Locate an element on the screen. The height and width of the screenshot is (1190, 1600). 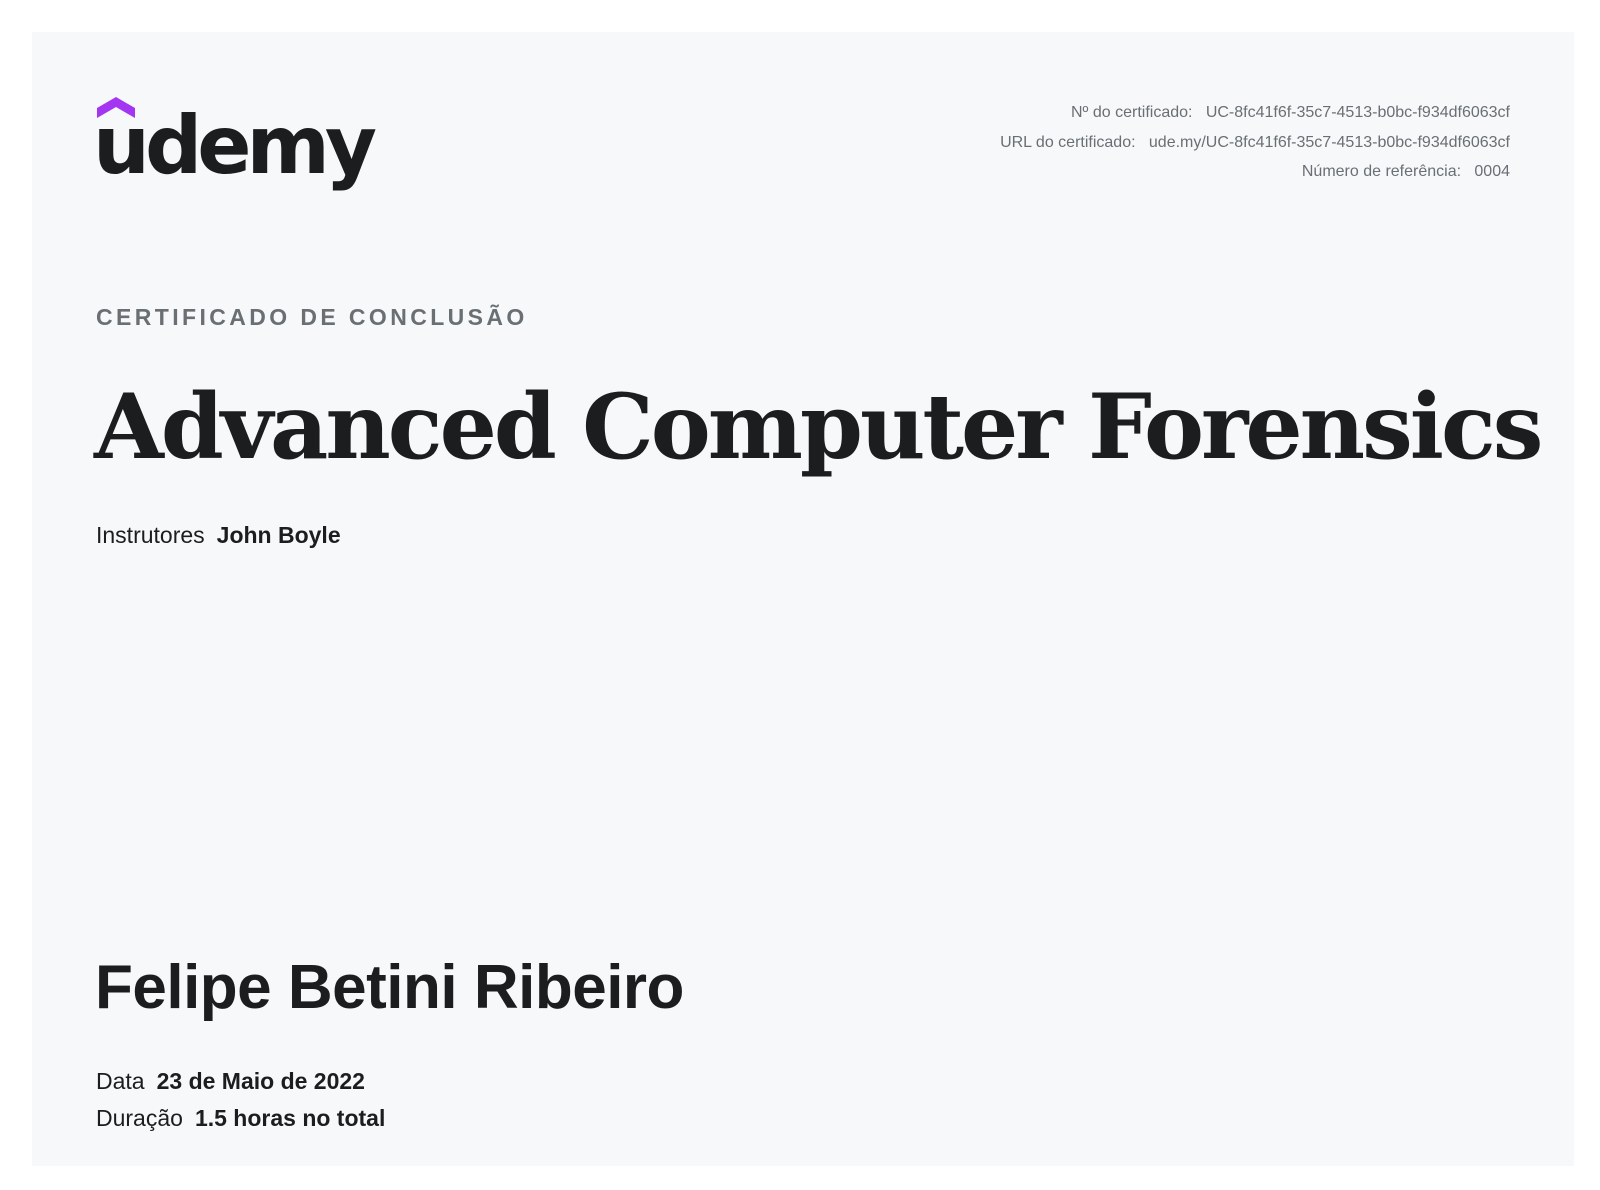
date-label: Data is located at coordinates (120, 1081).